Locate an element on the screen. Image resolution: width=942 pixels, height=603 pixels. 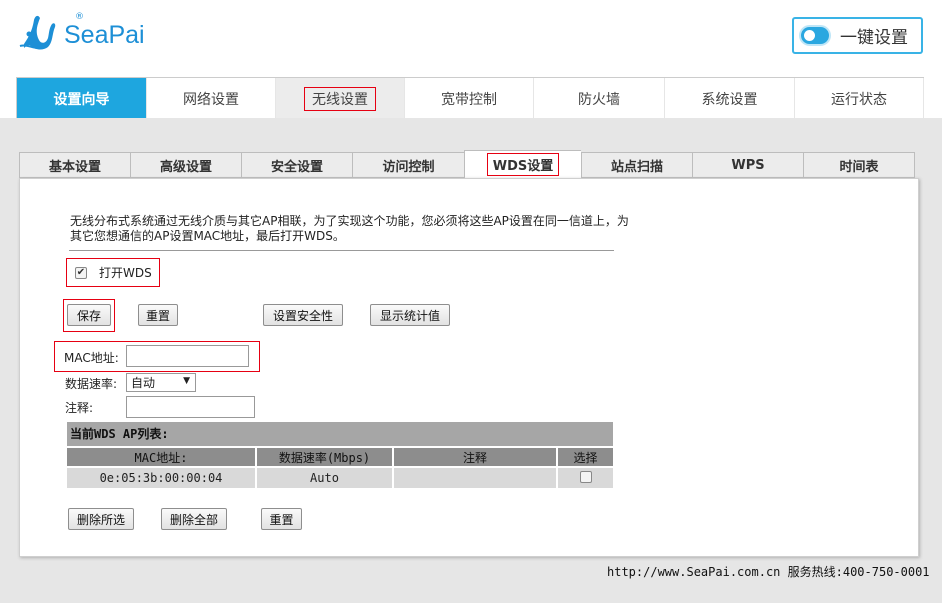
set-security-button: 设置安全性 is located at coordinates (303, 315).